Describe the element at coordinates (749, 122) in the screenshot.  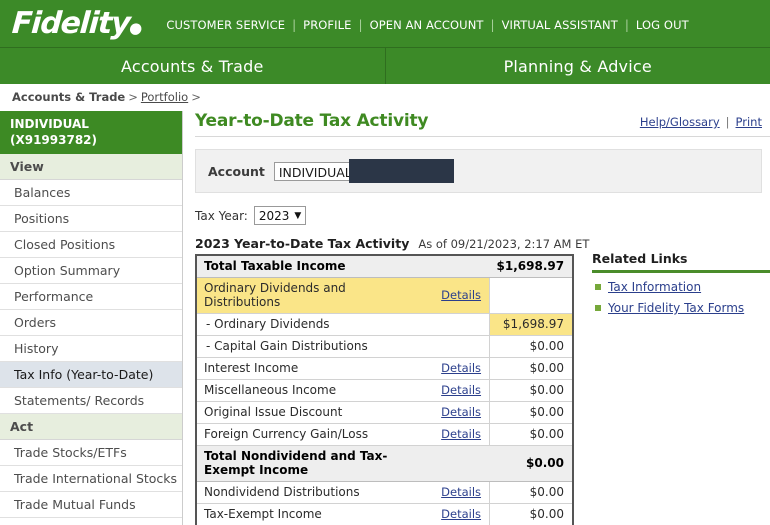
I see `print-link: Print` at that location.